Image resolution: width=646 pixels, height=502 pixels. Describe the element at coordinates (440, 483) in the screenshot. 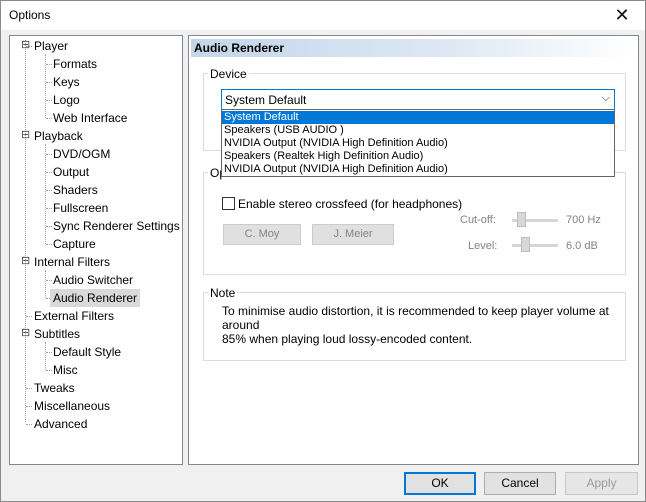

I see `ok-button: OK` at that location.